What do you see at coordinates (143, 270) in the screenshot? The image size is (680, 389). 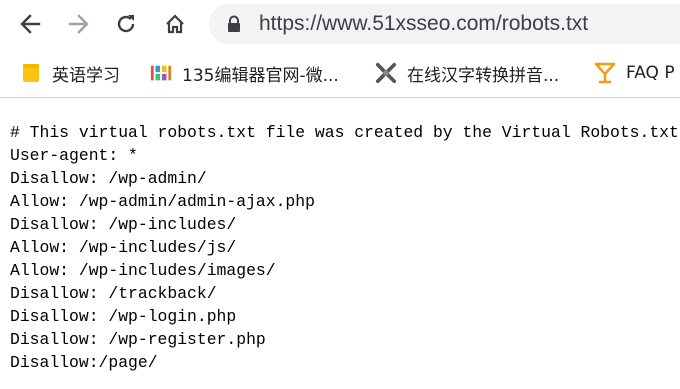 I see `document-line: Allow: /wp-includes/images/` at bounding box center [143, 270].